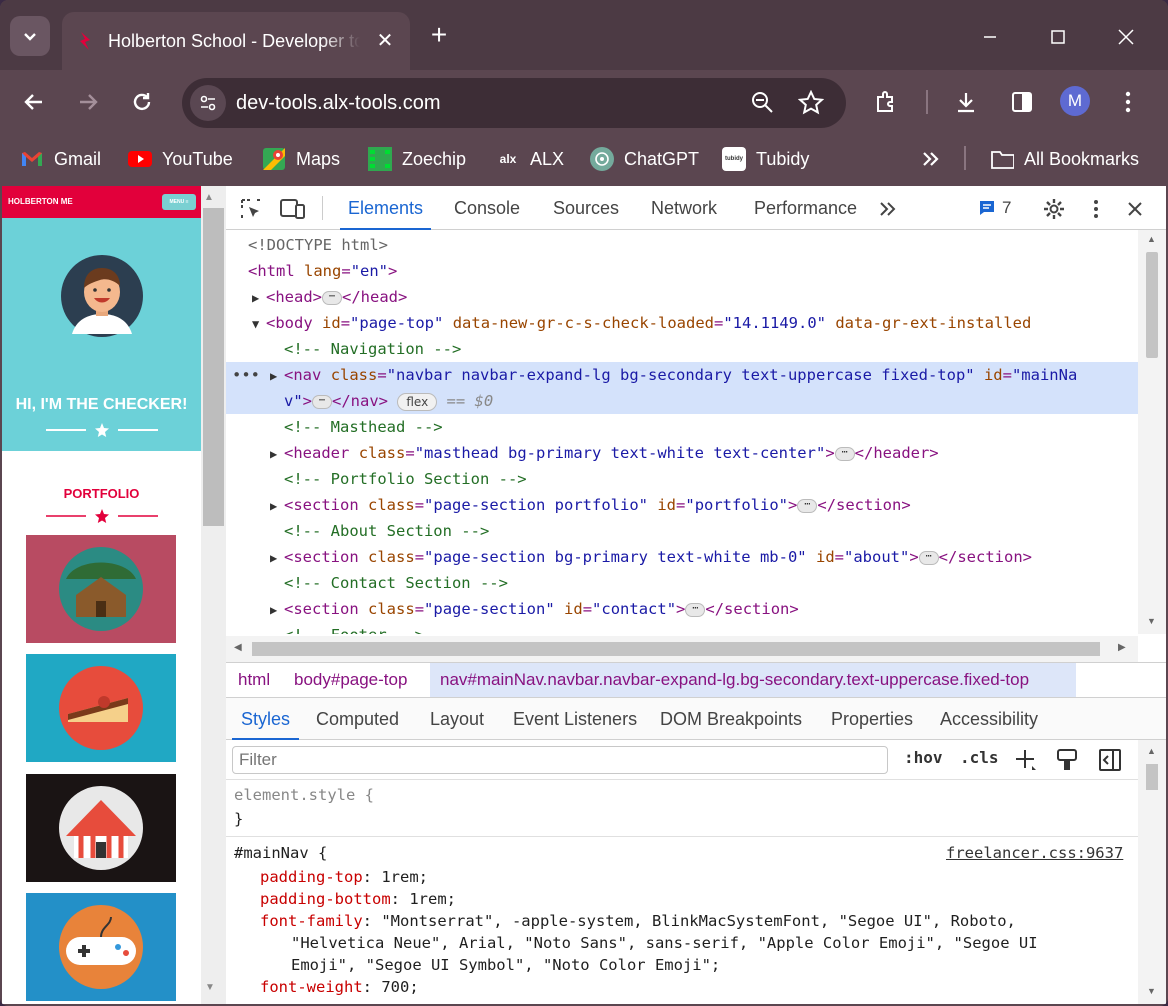 The height and width of the screenshot is (1006, 1168). I want to click on bookmark-alx: alx ALX, so click(530, 159).